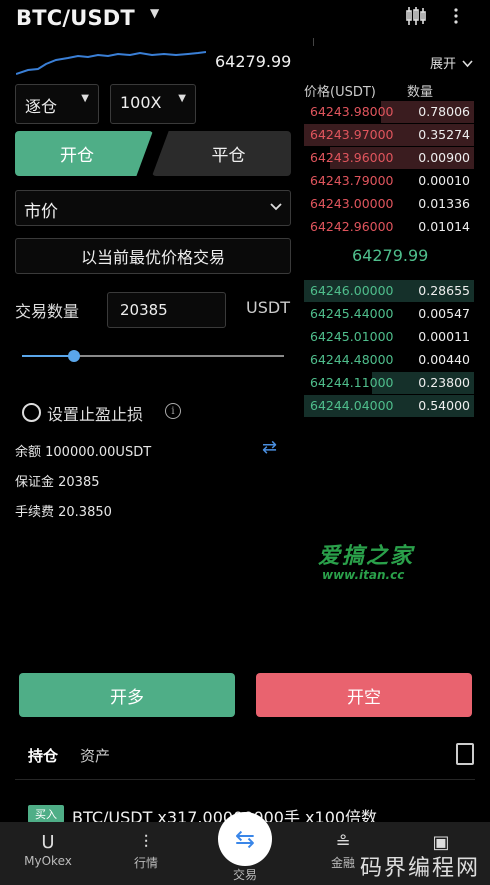  I want to click on orderbook-qty: 0.28655, so click(444, 290).